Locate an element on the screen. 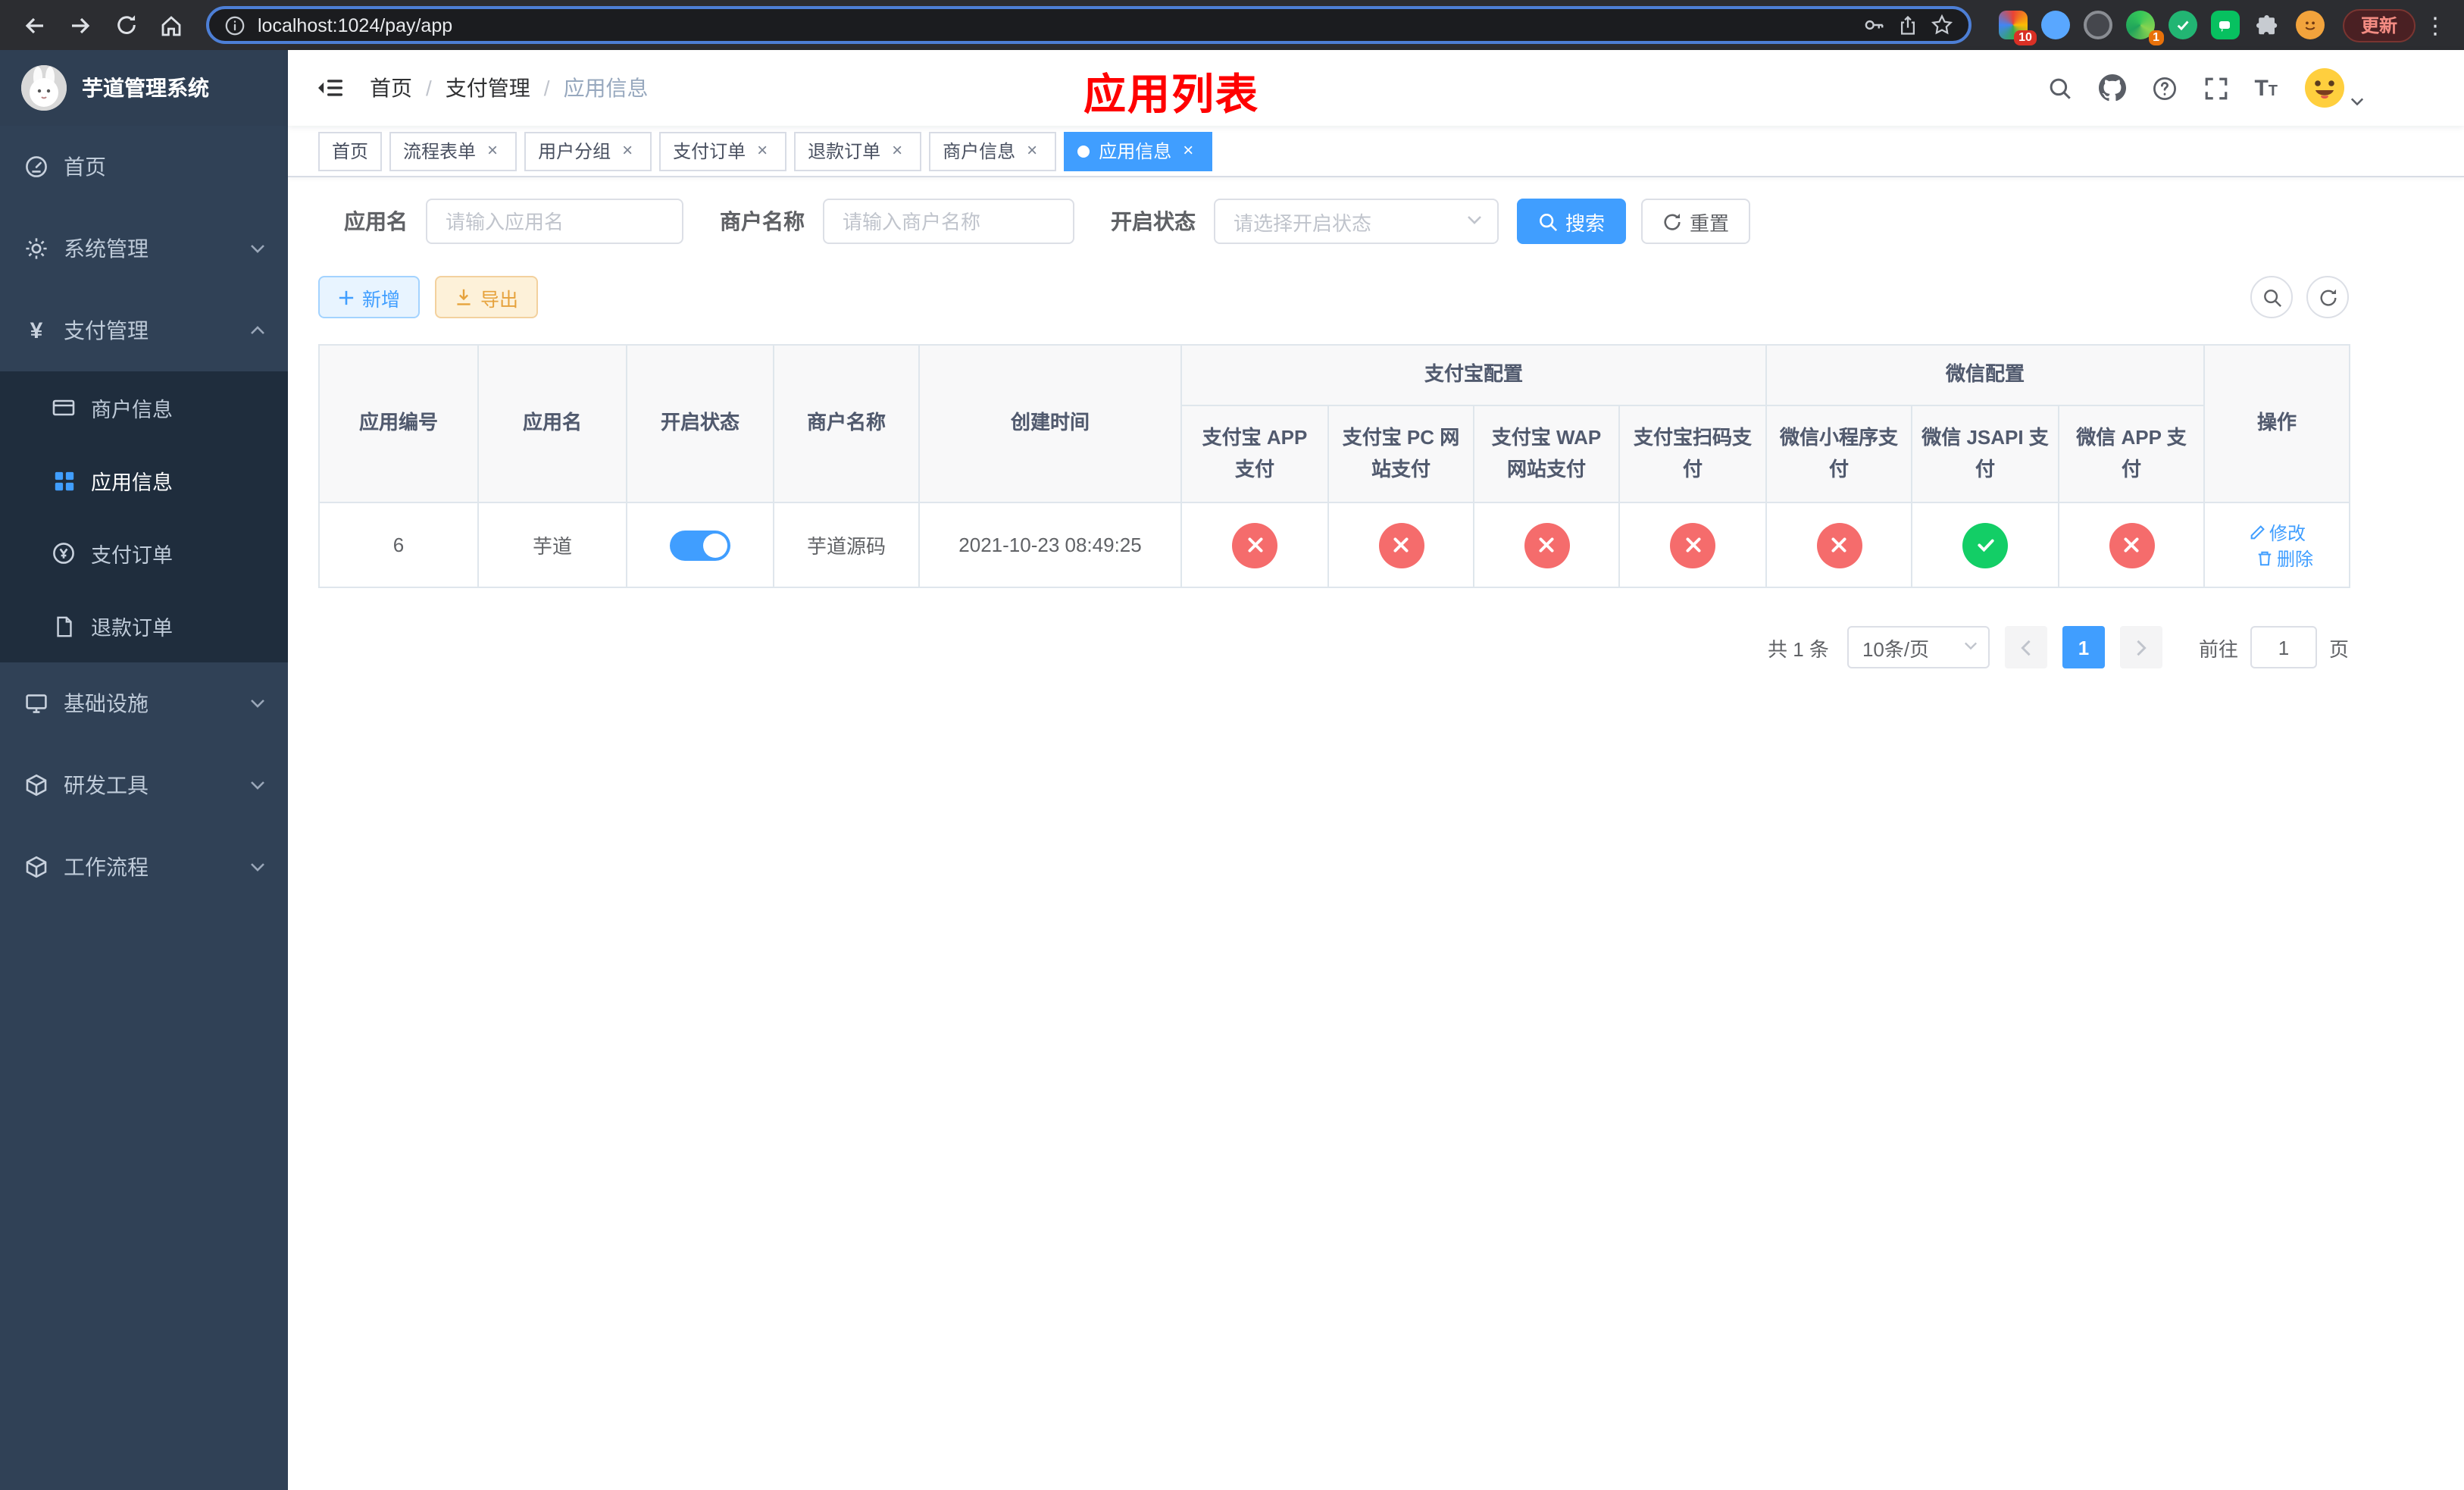 The height and width of the screenshot is (1490, 2464). app-name-input is located at coordinates (554, 222).